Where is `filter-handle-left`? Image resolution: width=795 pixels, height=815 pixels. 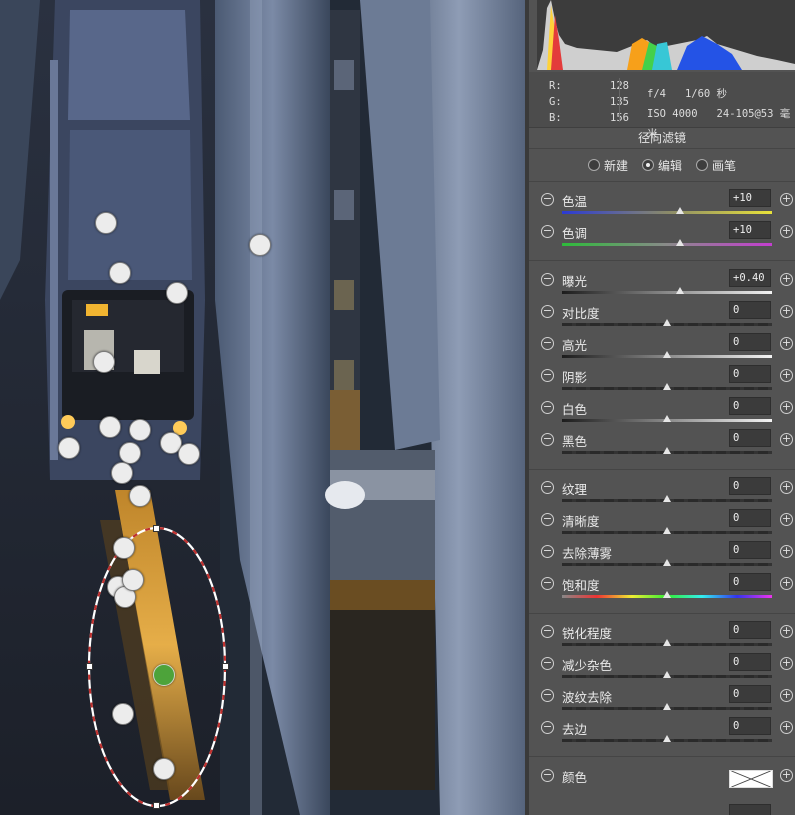
filter-handle-left is located at coordinates (89, 666).